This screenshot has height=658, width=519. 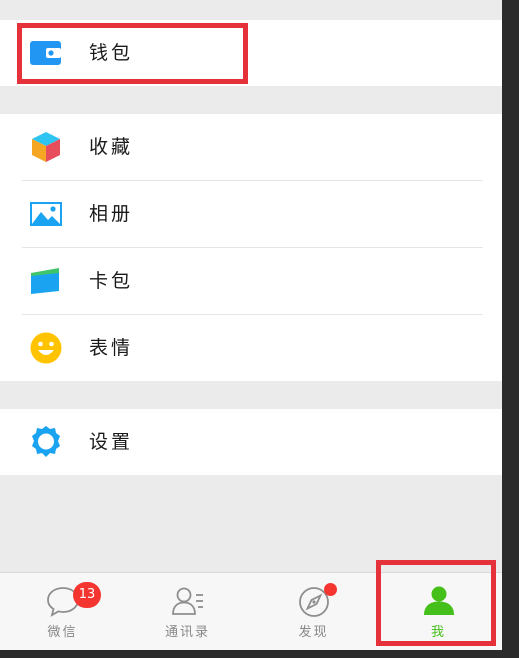 I want to click on highlight-box-me-tab, so click(x=436, y=603).